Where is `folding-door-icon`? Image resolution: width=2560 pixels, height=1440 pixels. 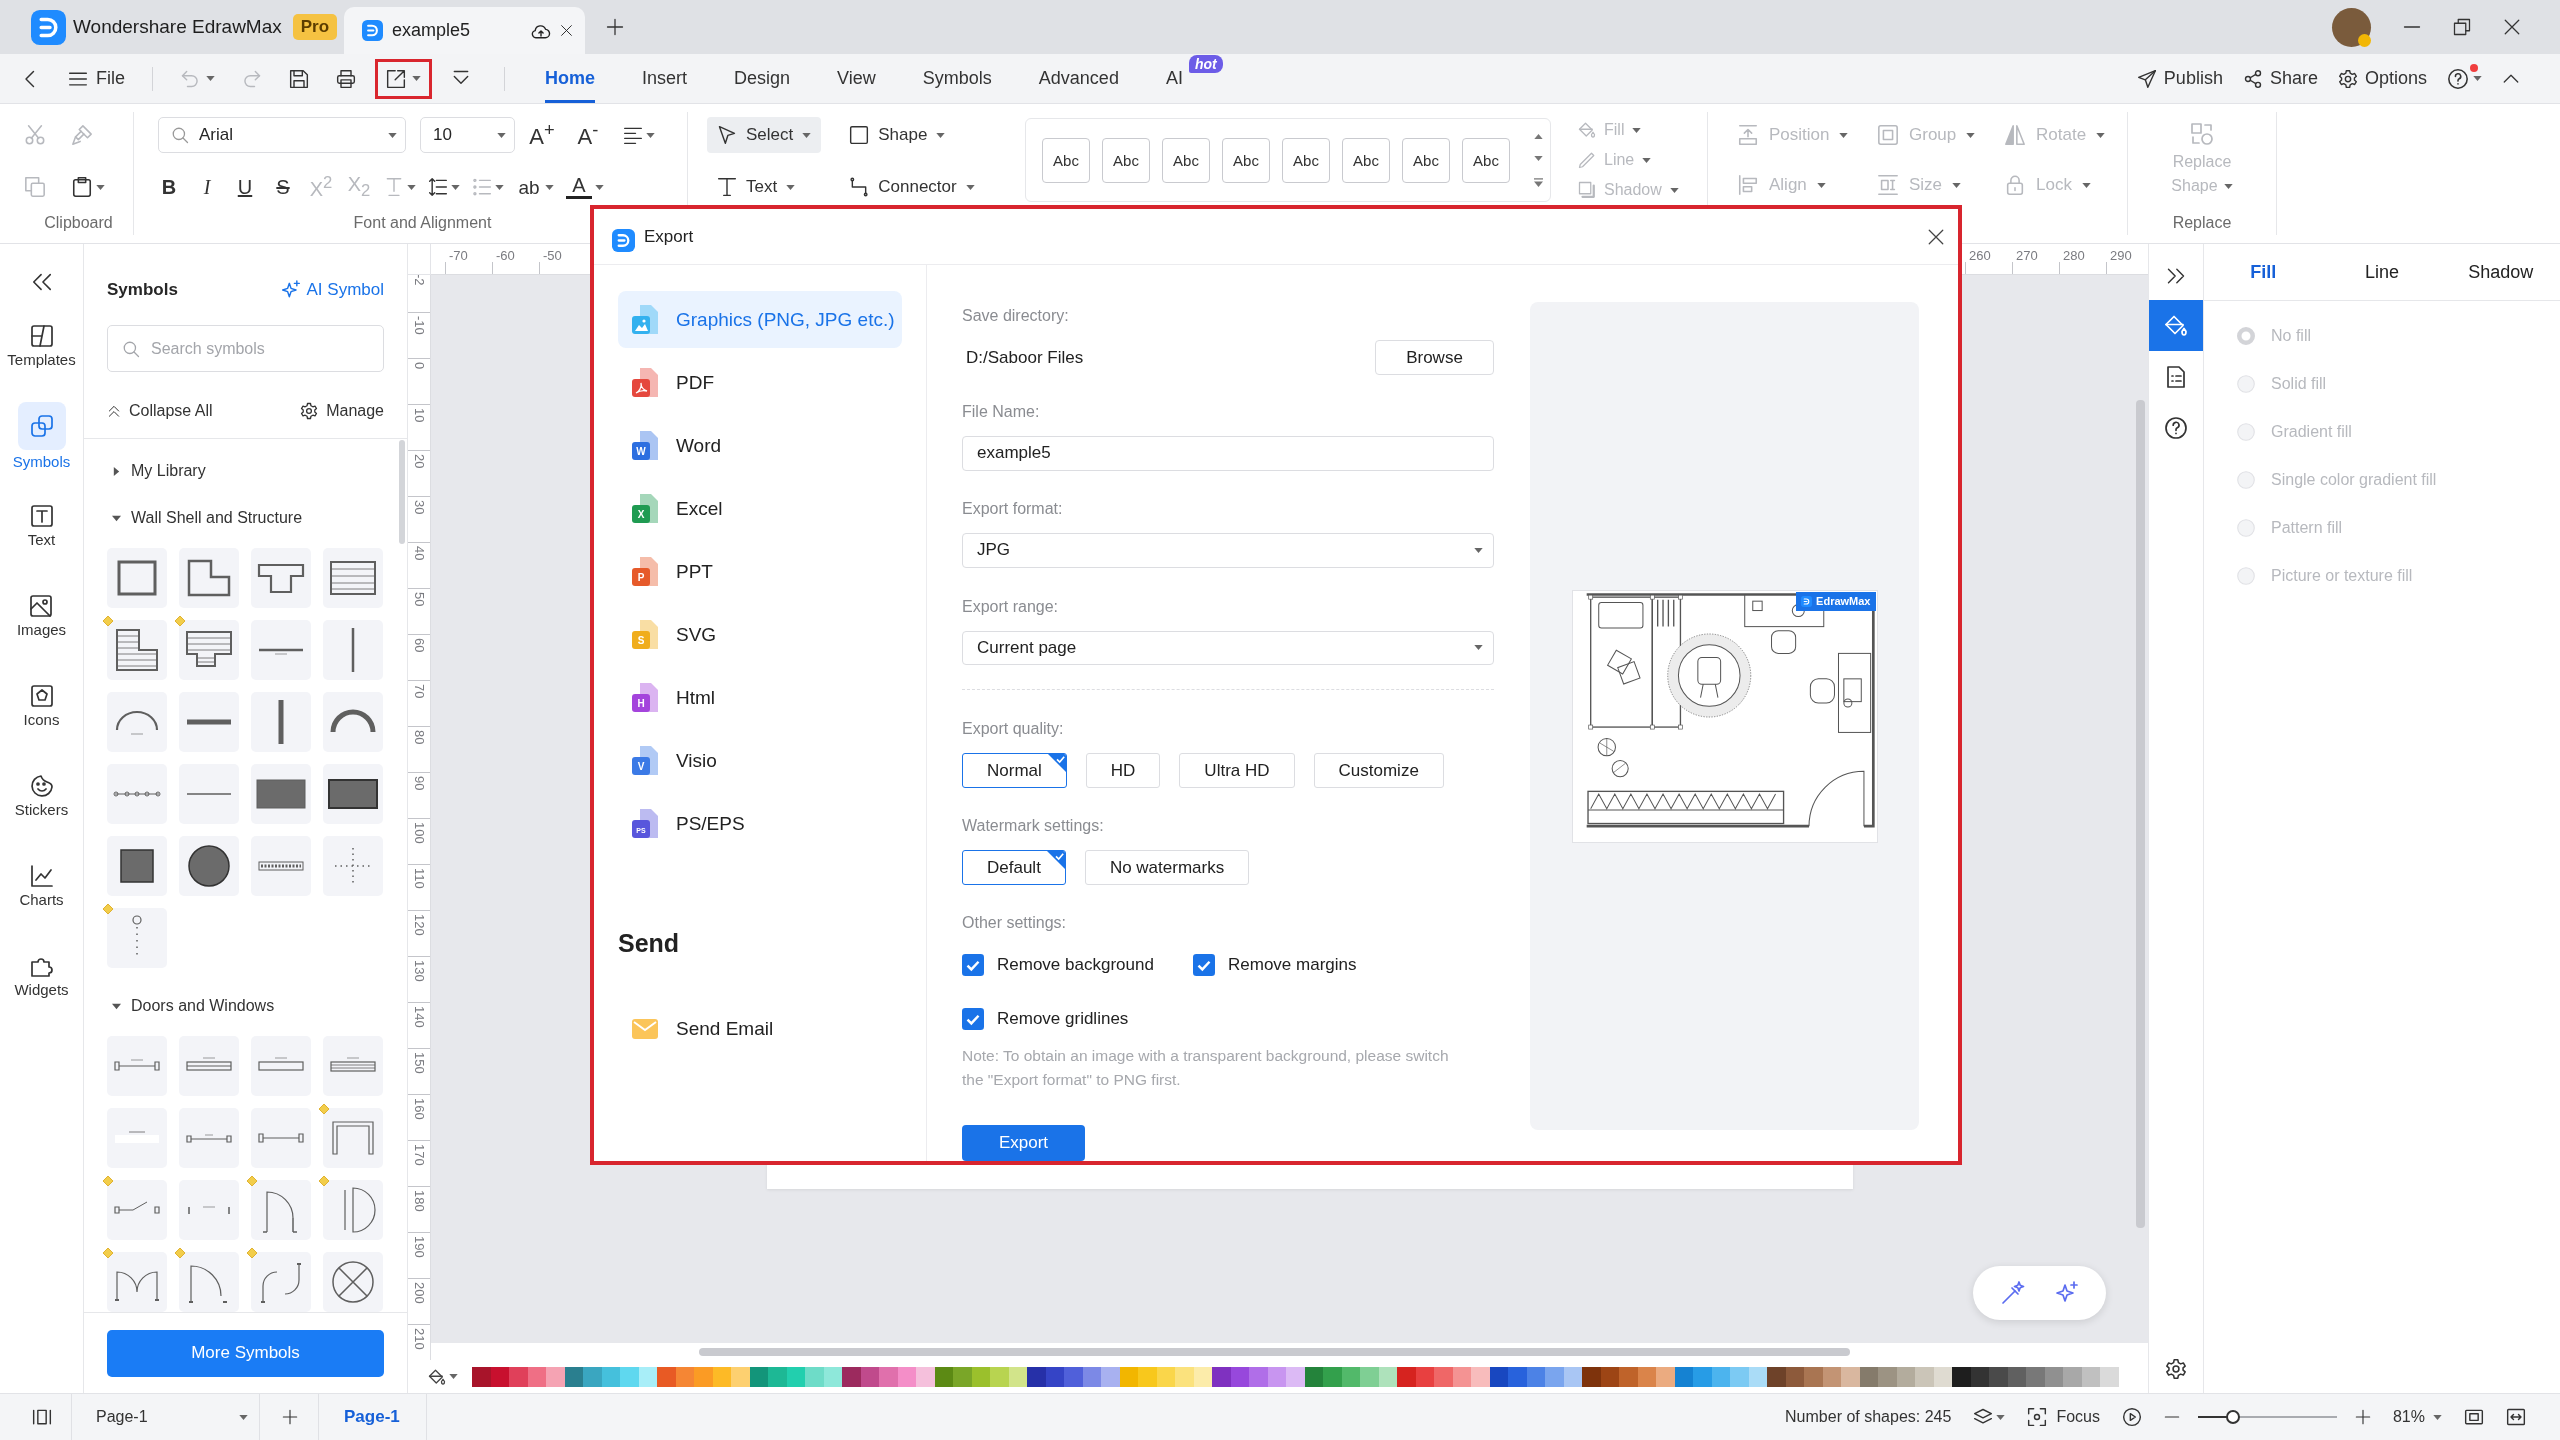
folding-door-icon is located at coordinates (281, 1282).